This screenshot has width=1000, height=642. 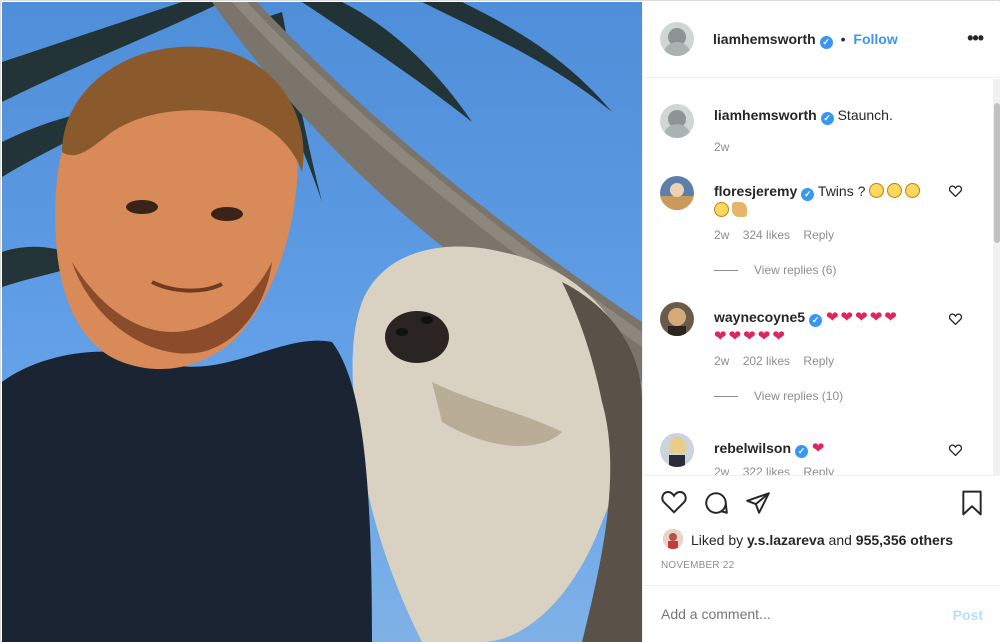 I want to click on comment-author: rebelwilson, so click(x=752, y=448).